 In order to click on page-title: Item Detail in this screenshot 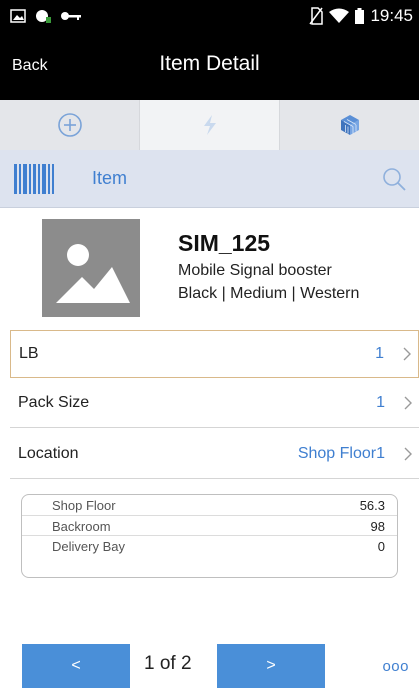, I will do `click(209, 63)`.